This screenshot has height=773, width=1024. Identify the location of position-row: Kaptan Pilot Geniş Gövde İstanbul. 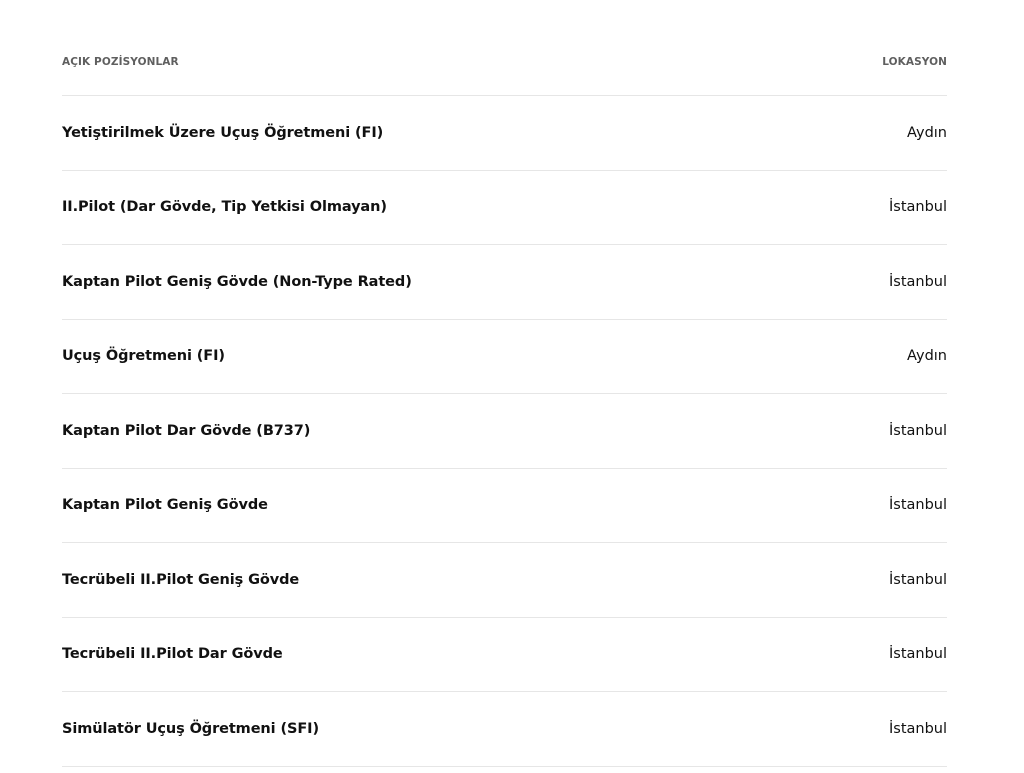
(504, 506).